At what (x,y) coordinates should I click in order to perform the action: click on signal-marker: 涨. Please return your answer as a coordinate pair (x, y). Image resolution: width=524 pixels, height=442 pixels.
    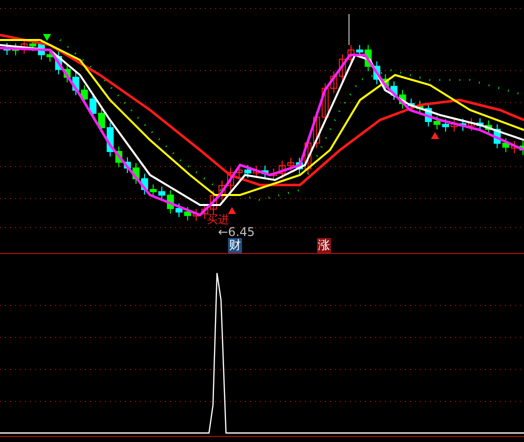
    Looking at the image, I should click on (324, 245).